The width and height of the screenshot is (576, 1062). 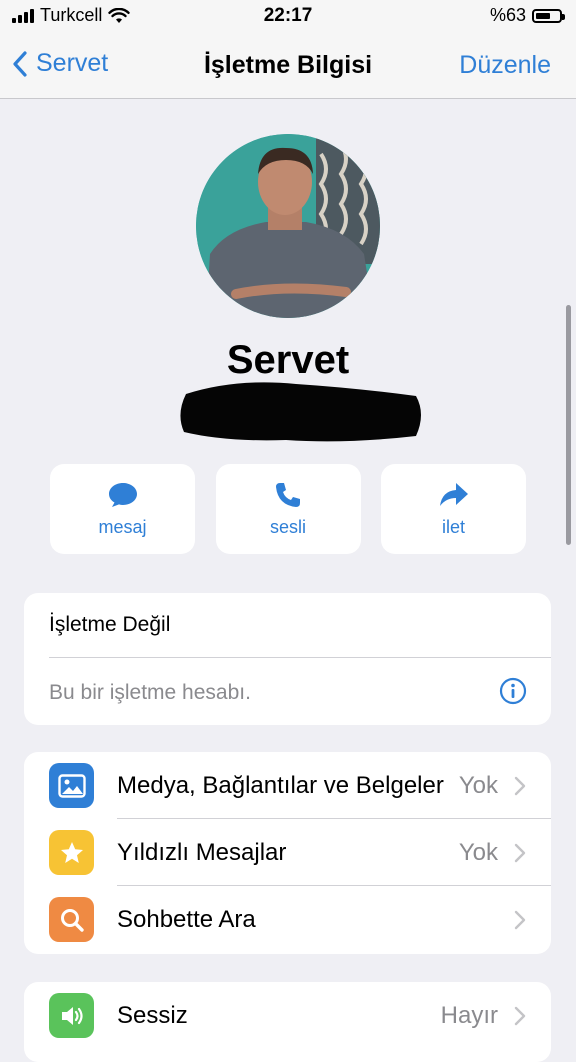 What do you see at coordinates (300, 657) in the screenshot?
I see `divider` at bounding box center [300, 657].